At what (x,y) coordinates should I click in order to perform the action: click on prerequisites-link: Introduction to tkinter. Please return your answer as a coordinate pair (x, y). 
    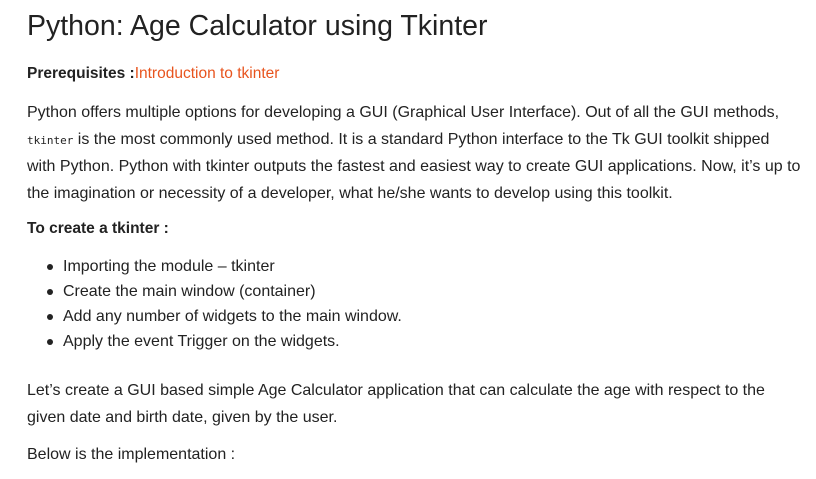
    Looking at the image, I should click on (207, 73).